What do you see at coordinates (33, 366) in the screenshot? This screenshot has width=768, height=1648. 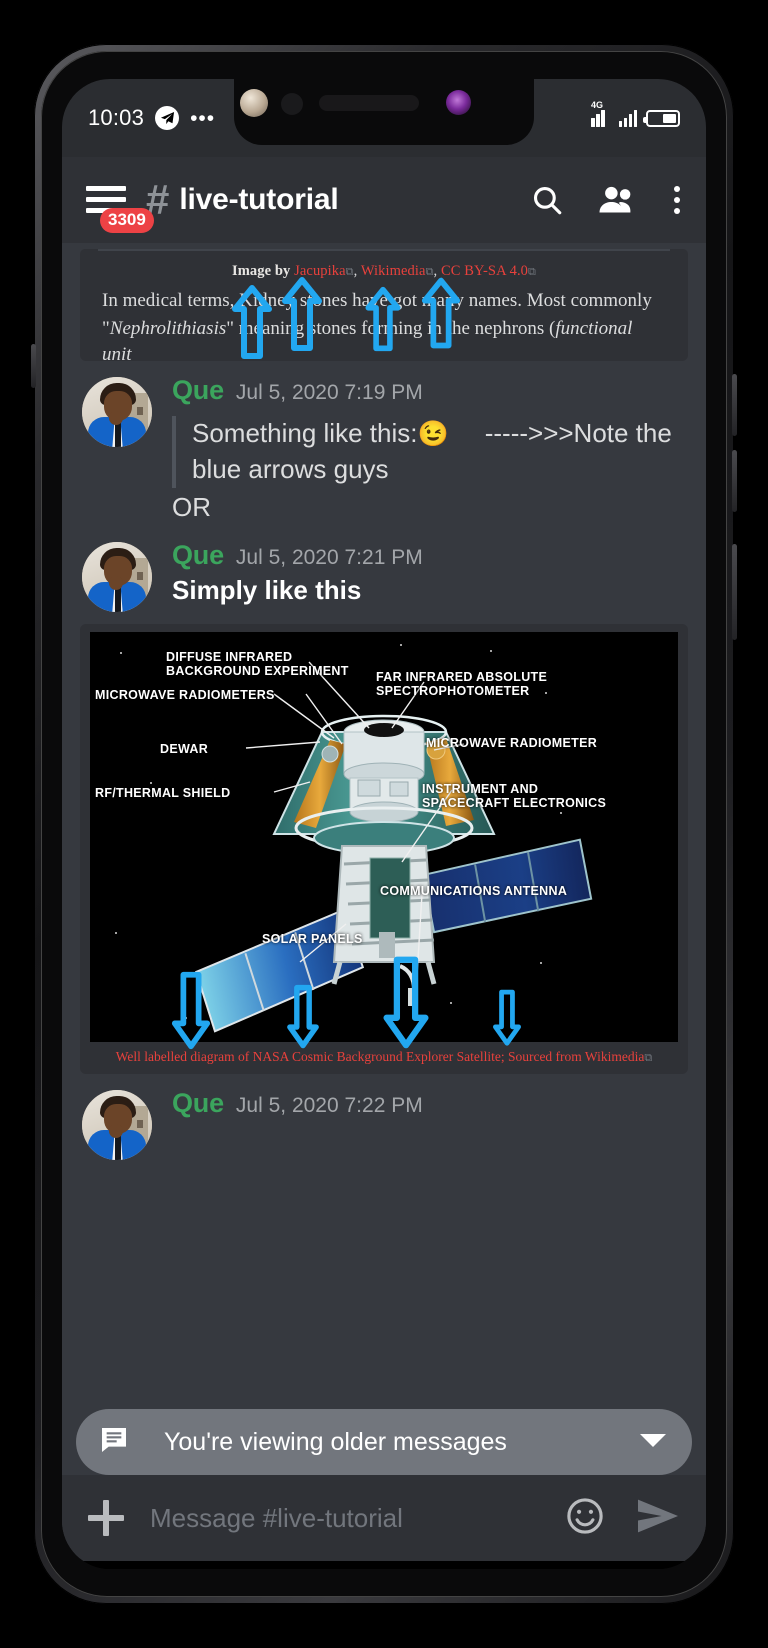 I see `side-button-left` at bounding box center [33, 366].